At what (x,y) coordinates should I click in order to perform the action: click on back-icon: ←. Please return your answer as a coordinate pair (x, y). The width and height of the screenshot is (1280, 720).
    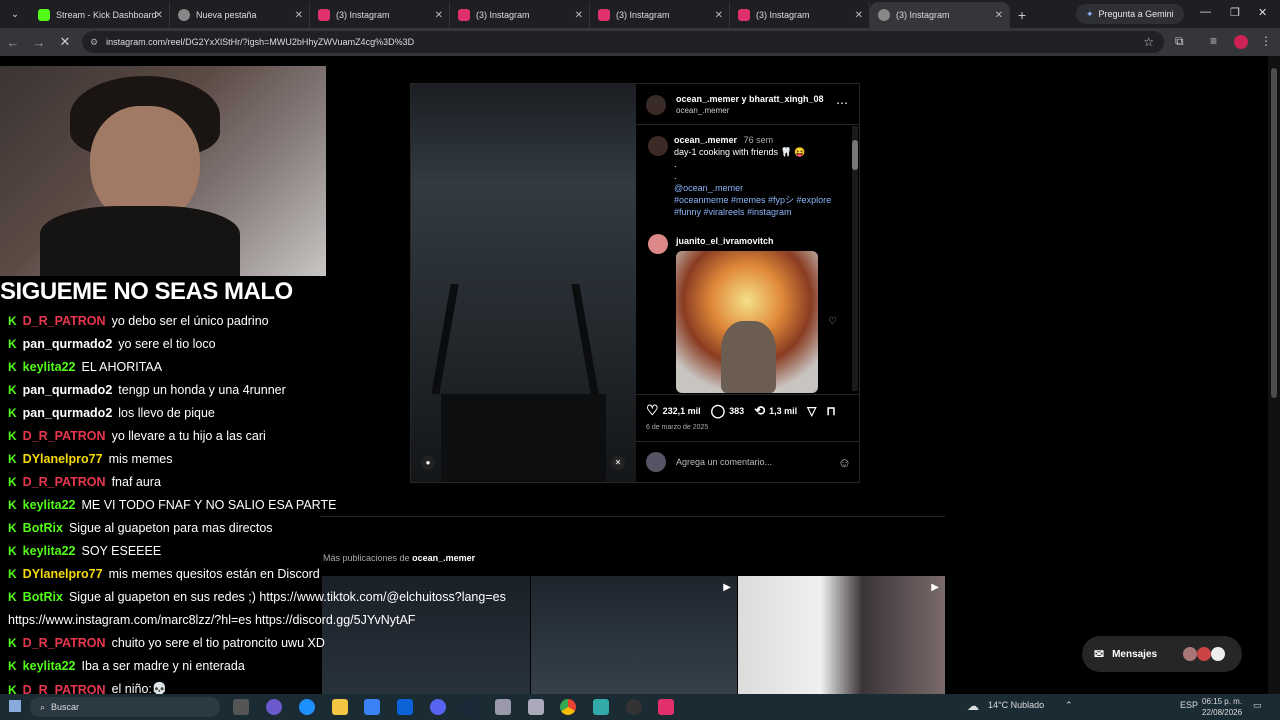
    Looking at the image, I should click on (13, 42).